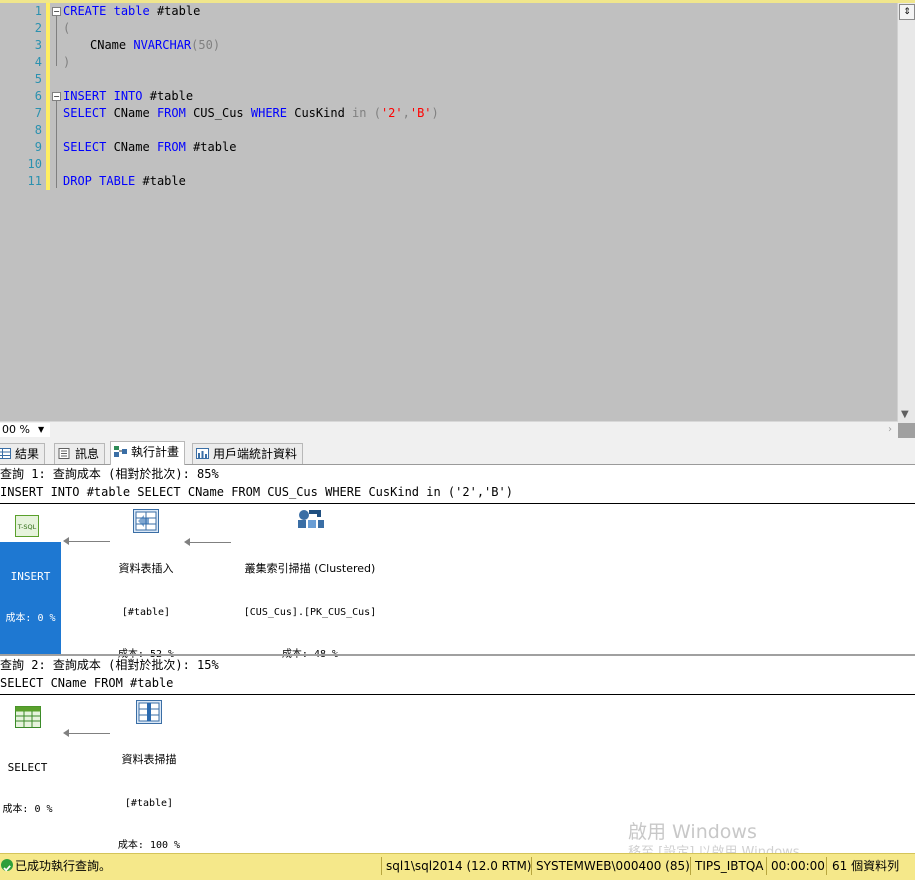  I want to click on results-tab-strip: 結果 訊息 執行計畫 用戶端統計資料, so click(457, 451).